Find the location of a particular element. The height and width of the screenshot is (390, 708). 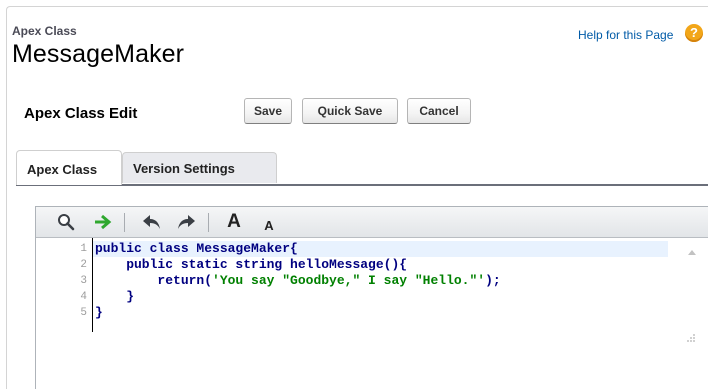

font-decrease-icon: A is located at coordinates (269, 223).